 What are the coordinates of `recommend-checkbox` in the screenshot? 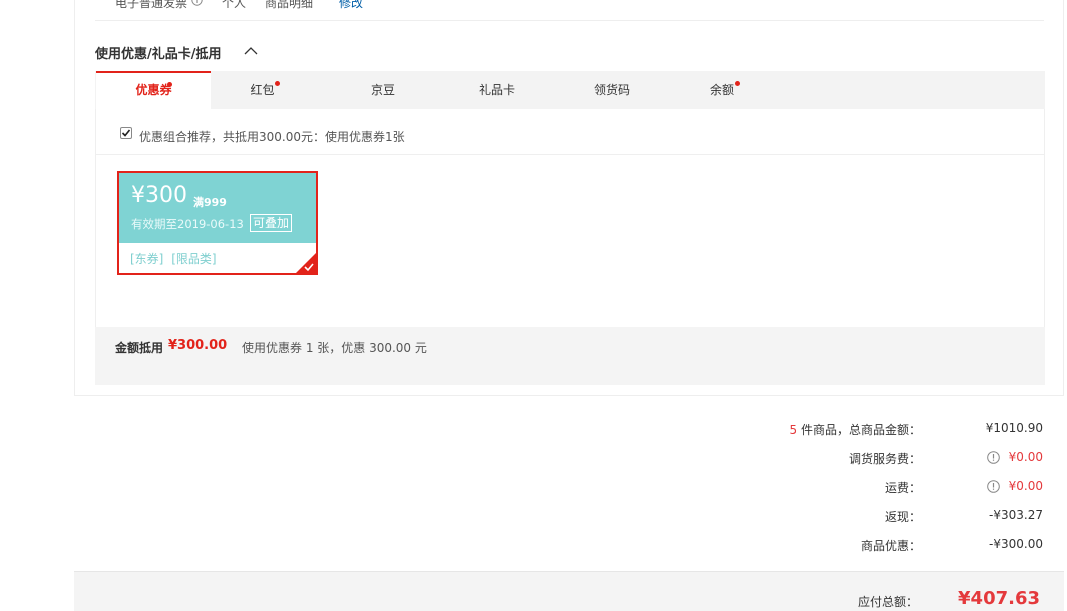 It's located at (126, 133).